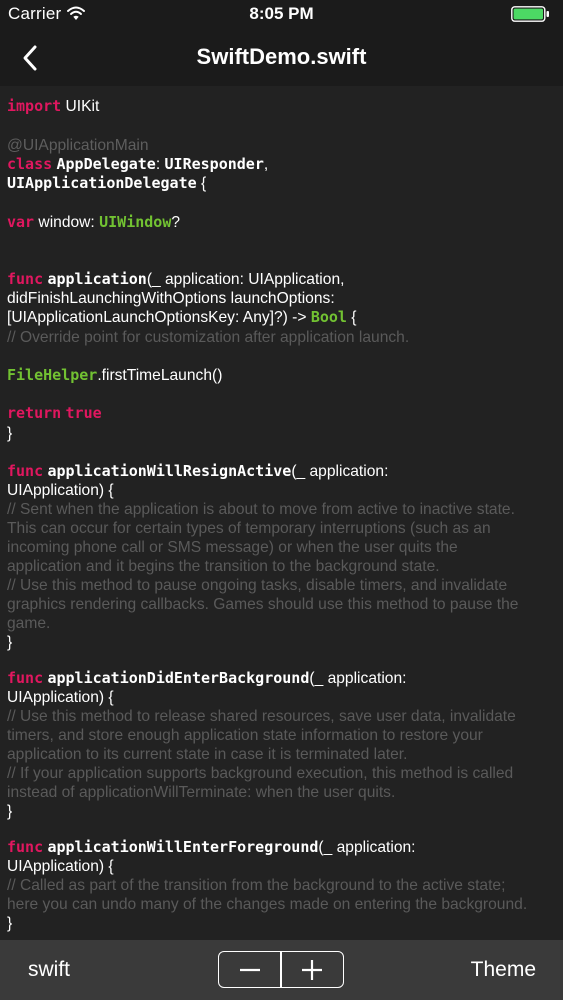 The image size is (563, 1000). I want to click on plus-icon, so click(312, 969).